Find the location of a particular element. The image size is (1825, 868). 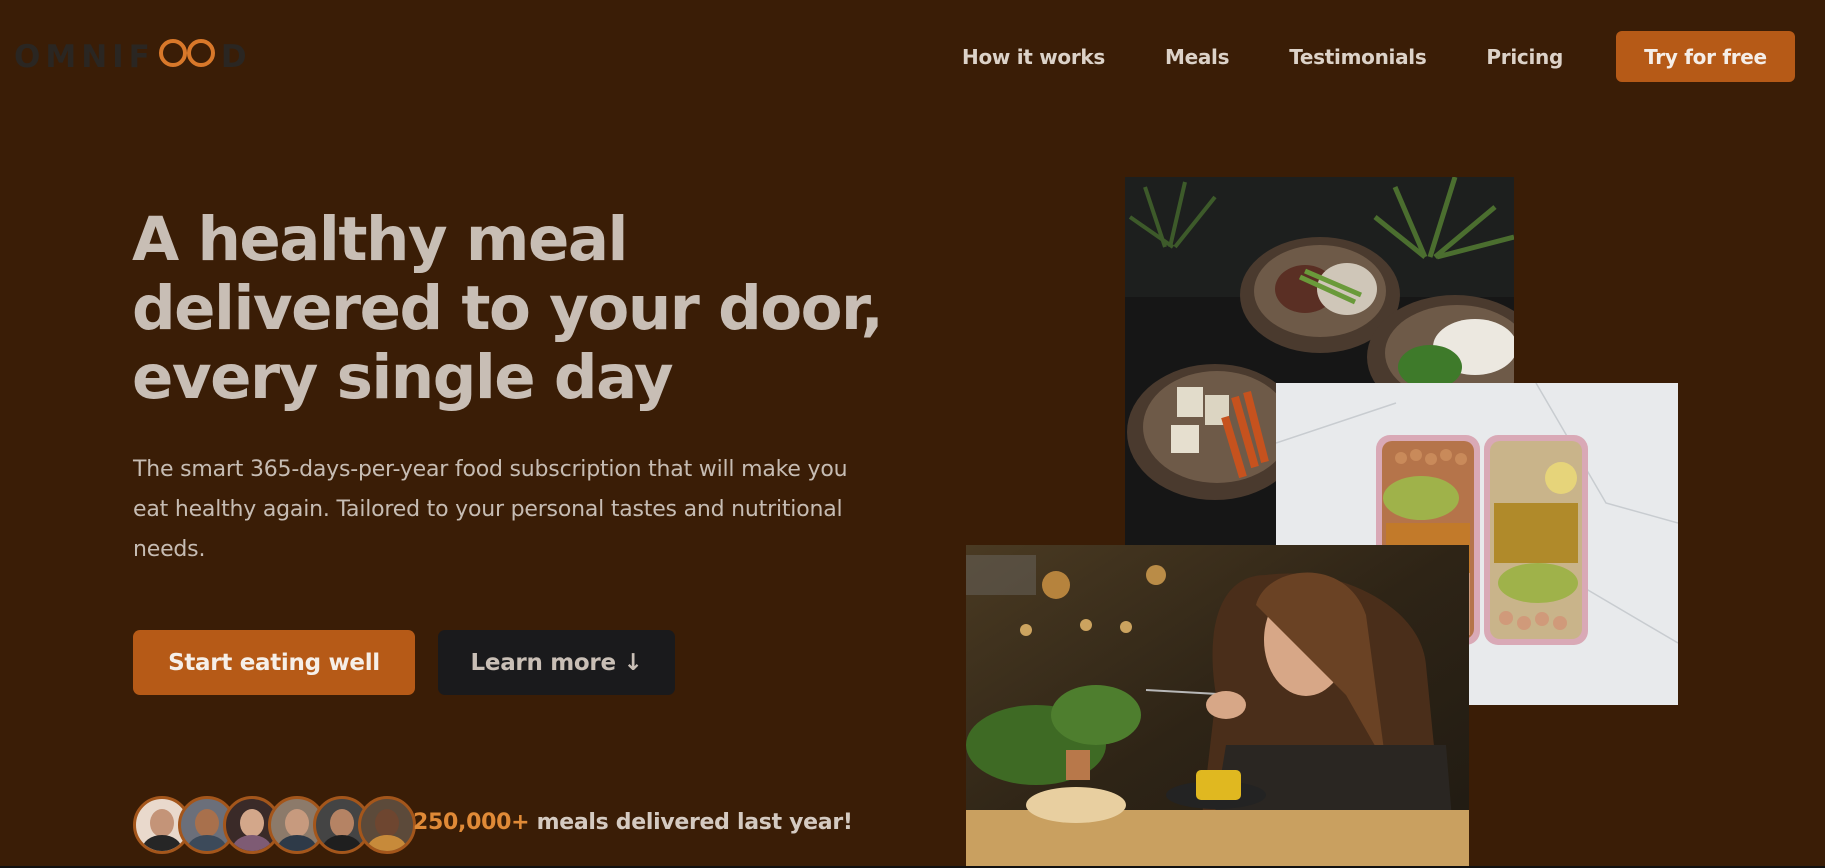

logo-text-right: D is located at coordinates (236, 57).